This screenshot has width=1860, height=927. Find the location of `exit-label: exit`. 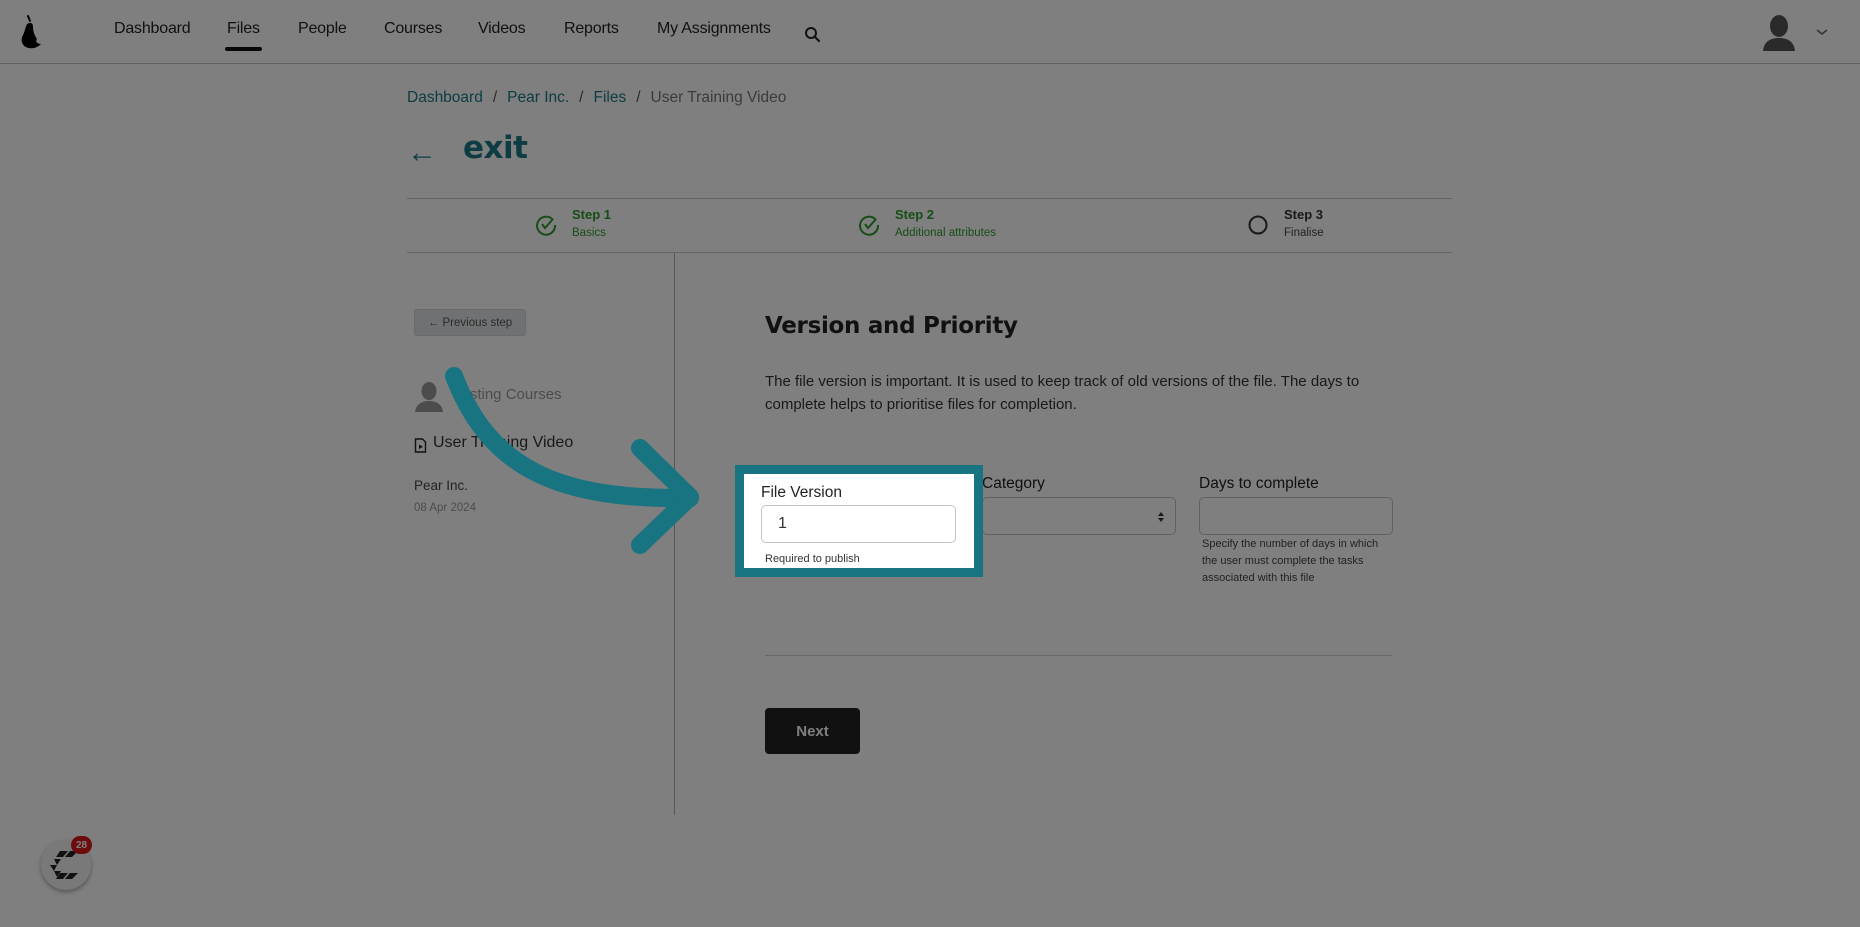

exit-label: exit is located at coordinates (495, 148).